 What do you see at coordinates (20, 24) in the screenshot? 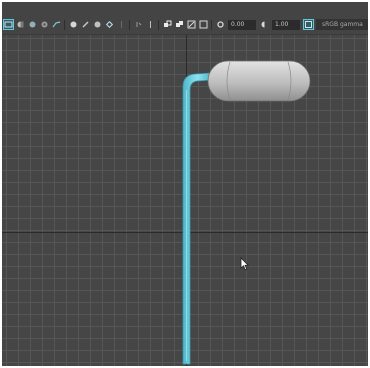
I see `camera-attributes-icon` at bounding box center [20, 24].